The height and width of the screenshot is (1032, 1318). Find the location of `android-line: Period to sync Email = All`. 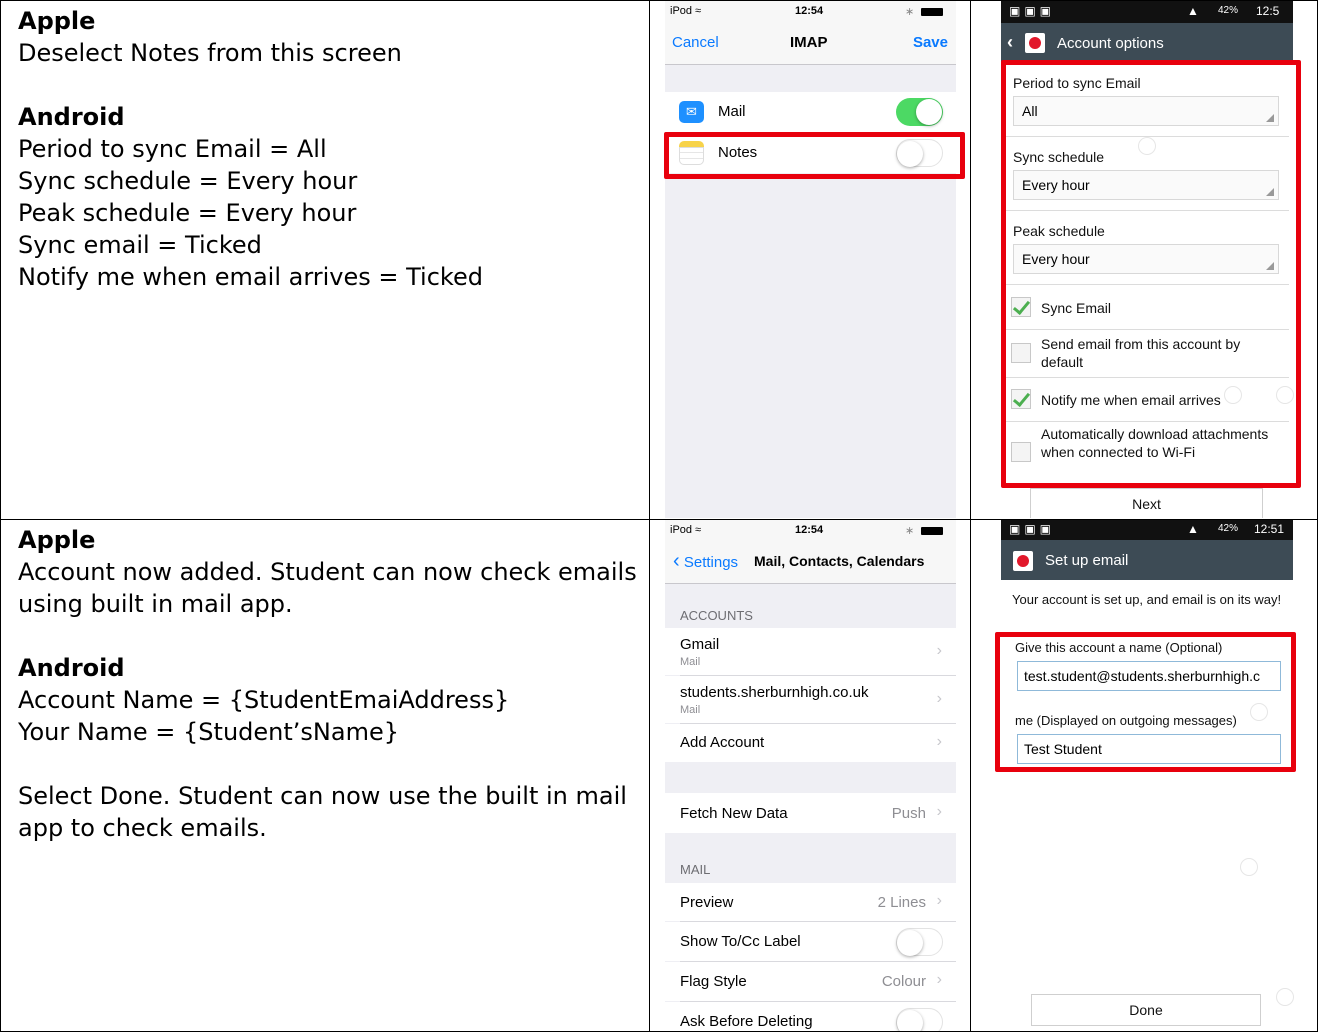

android-line: Period to sync Email = All is located at coordinates (172, 149).